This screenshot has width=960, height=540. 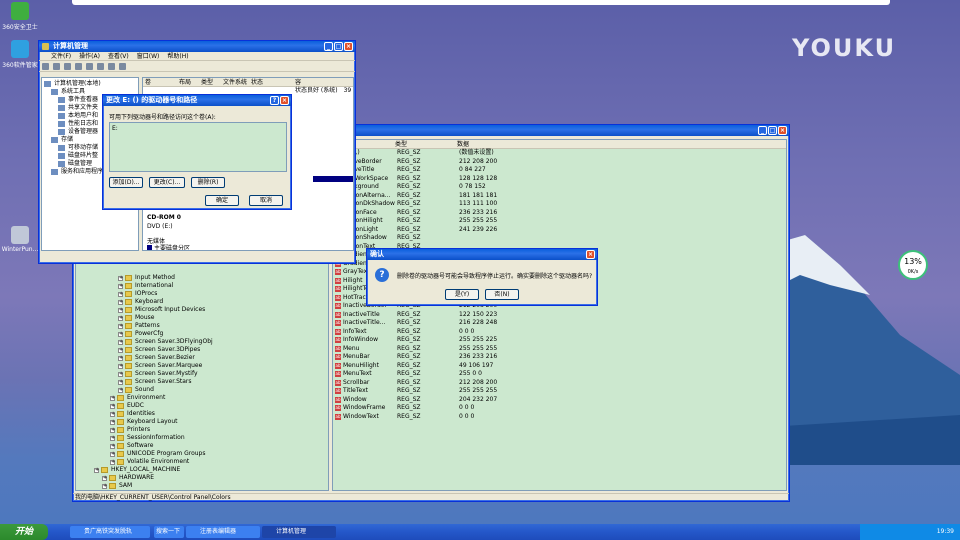 What do you see at coordinates (300, 82) in the screenshot?
I see `col-capacity: 容` at bounding box center [300, 82].